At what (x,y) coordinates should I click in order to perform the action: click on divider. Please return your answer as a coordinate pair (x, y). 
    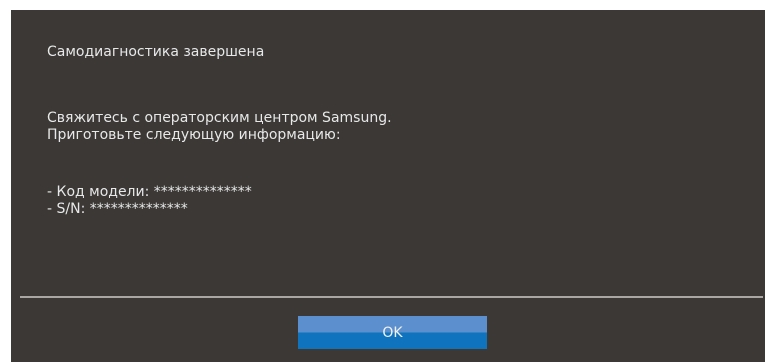
    Looking at the image, I should click on (391, 297).